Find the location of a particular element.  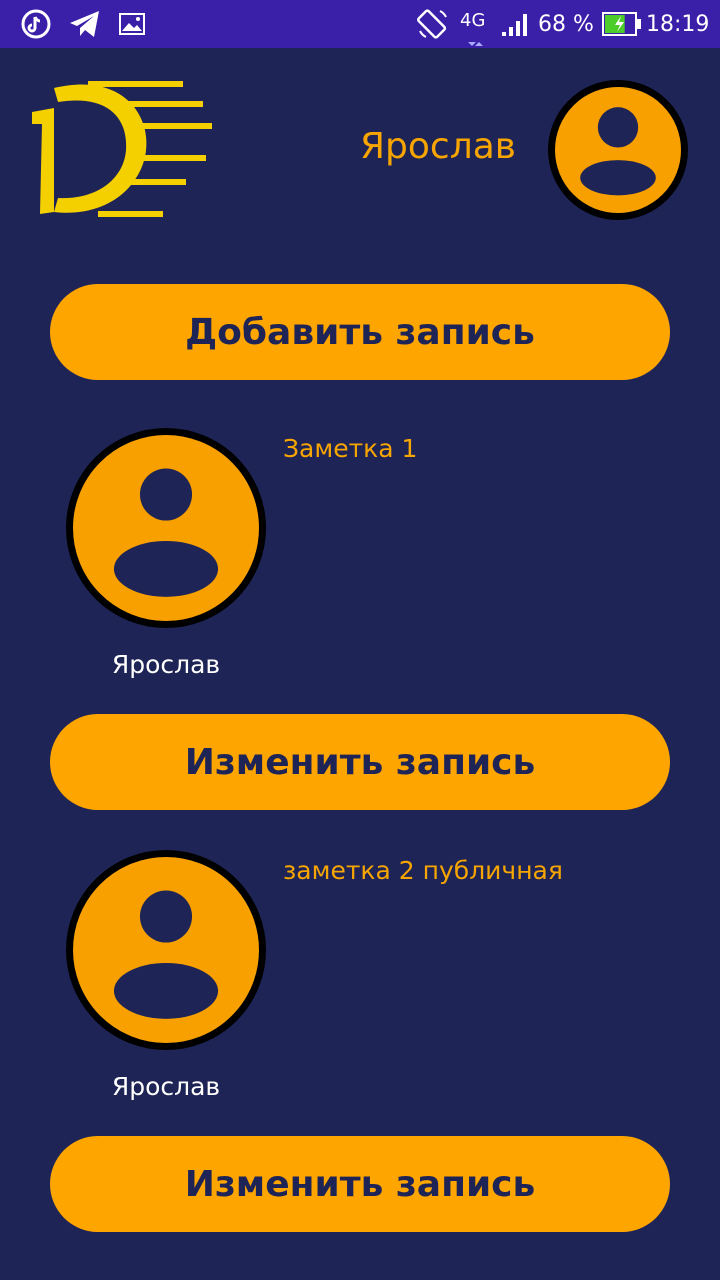

profile-avatar is located at coordinates (618, 150).